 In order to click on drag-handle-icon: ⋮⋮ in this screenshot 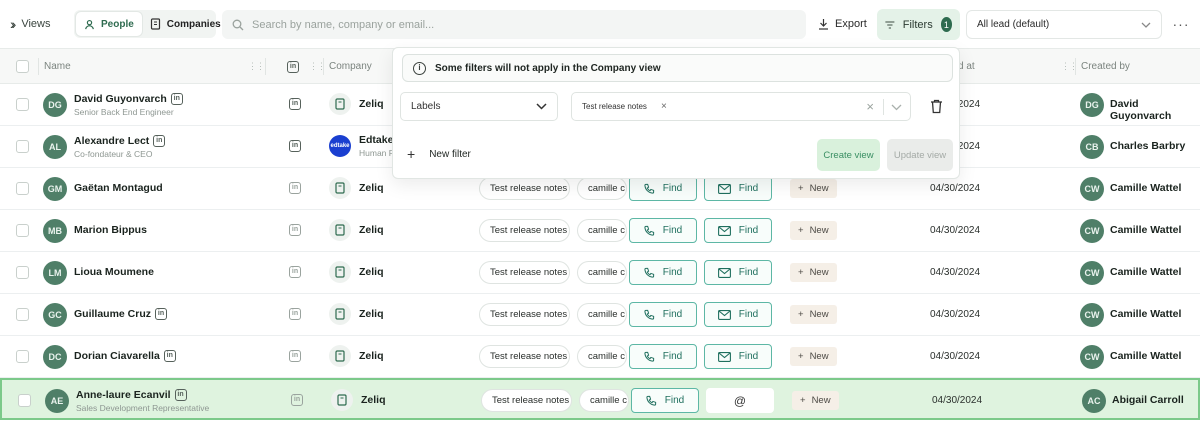, I will do `click(256, 66)`.